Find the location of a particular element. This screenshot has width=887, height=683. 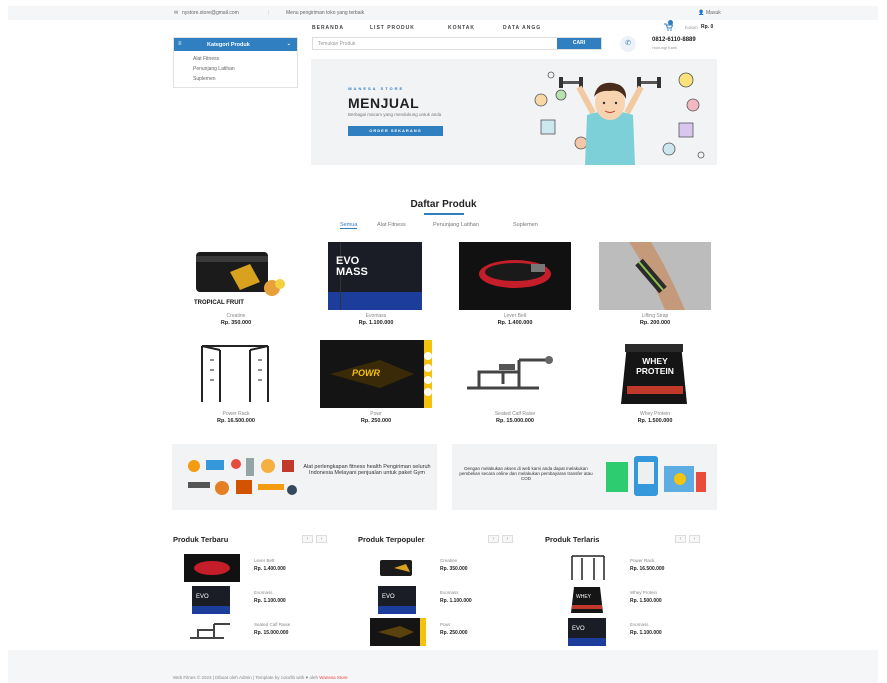

title-underline is located at coordinates (444, 214).